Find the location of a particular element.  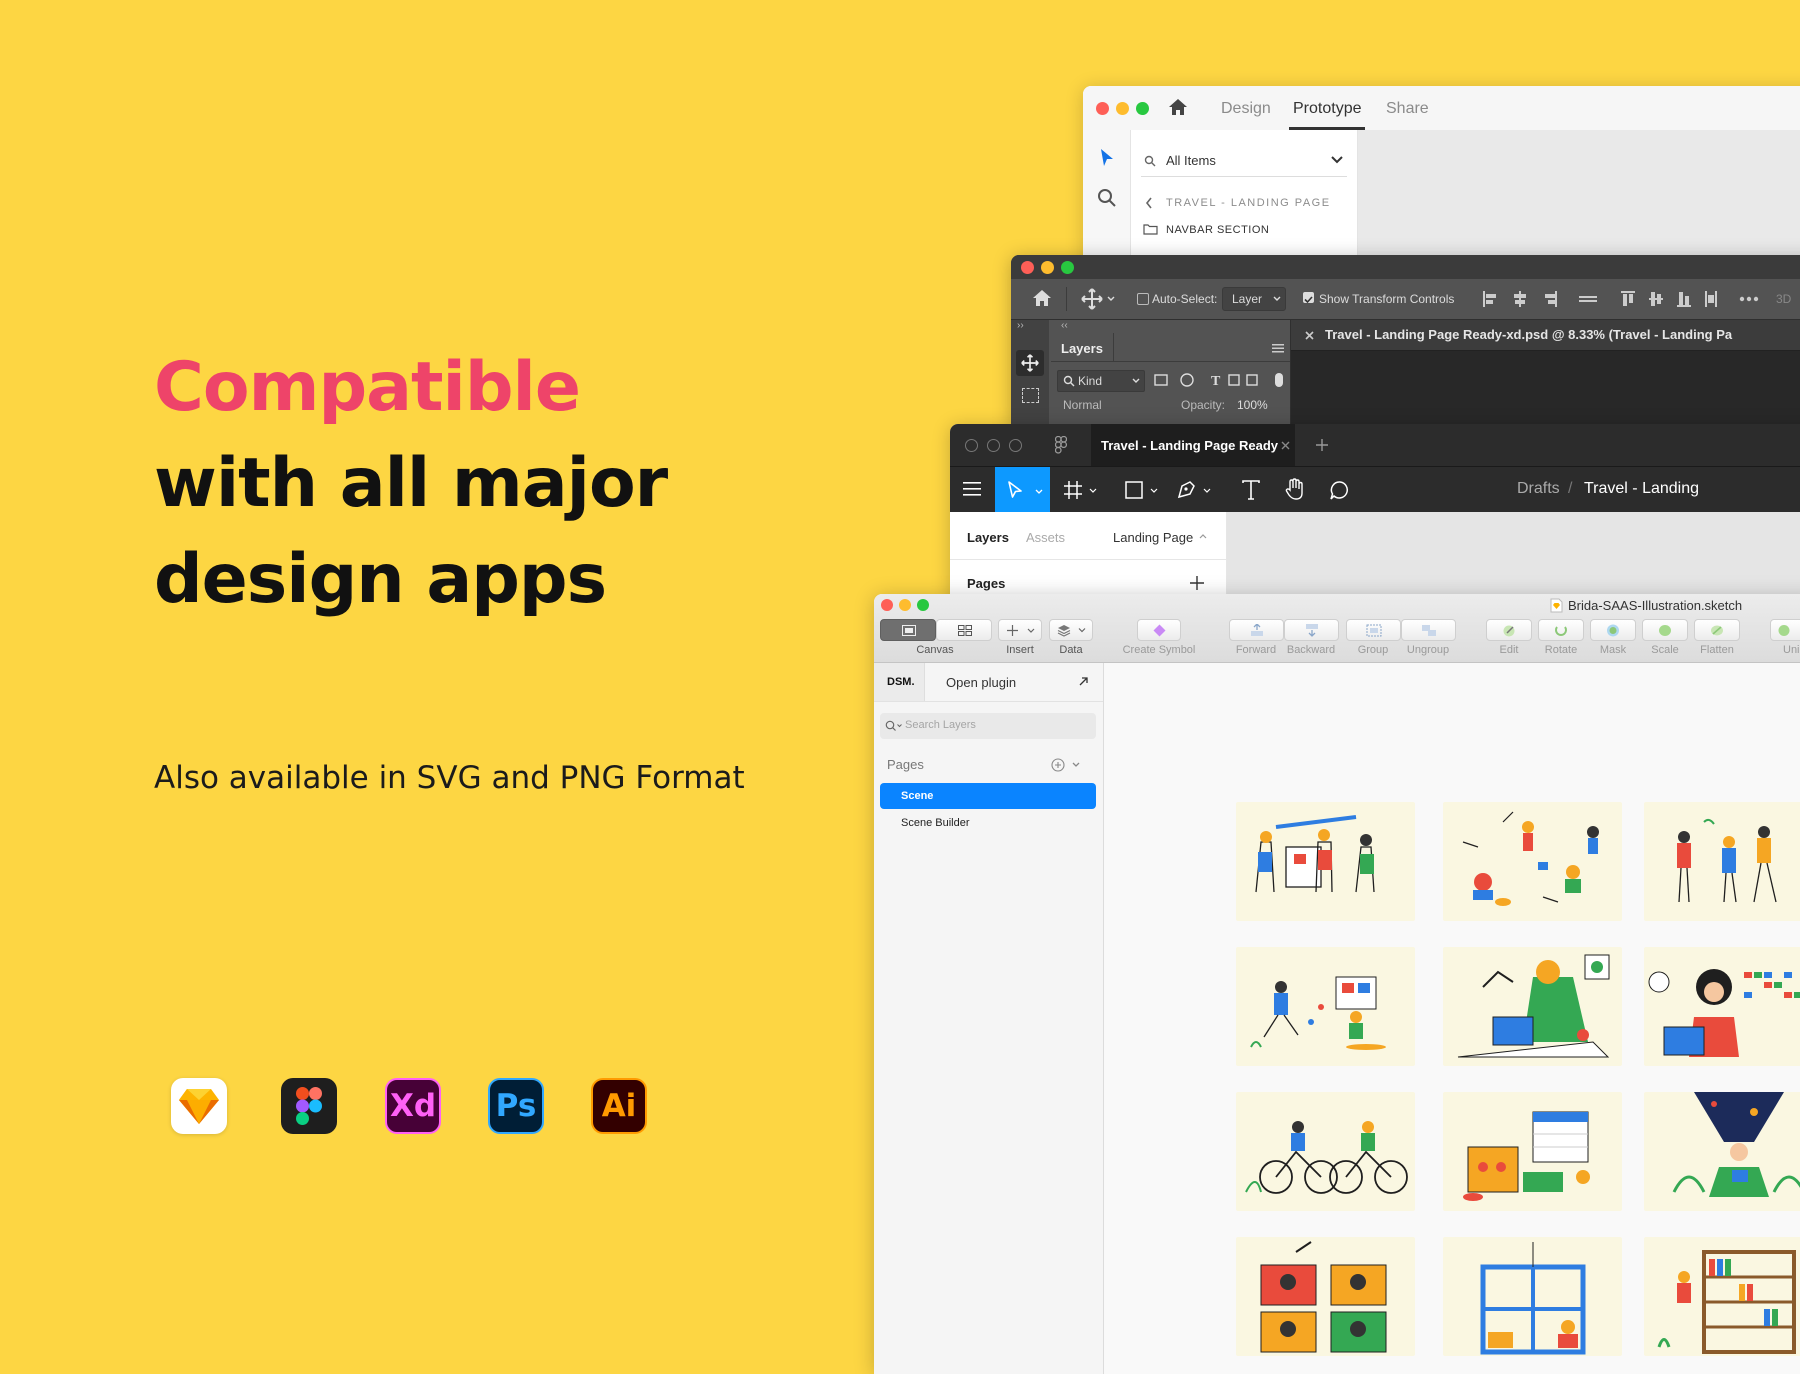

text-tool-icon is located at coordinates (1251, 490).